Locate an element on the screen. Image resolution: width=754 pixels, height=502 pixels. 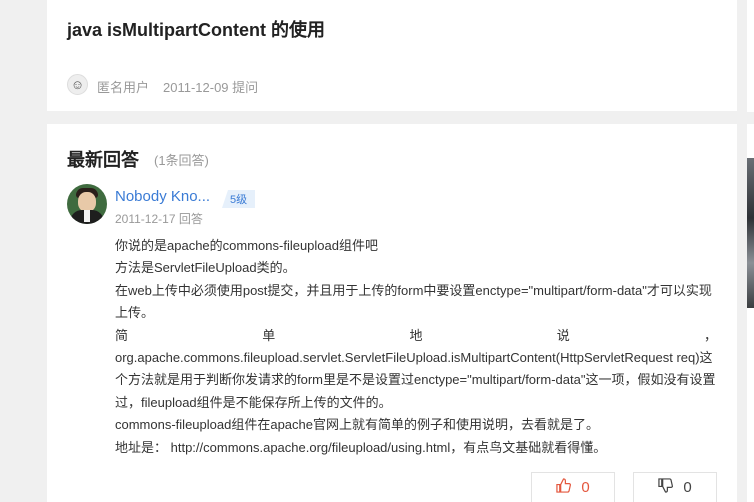
like-count: 0 is located at coordinates (585, 487).